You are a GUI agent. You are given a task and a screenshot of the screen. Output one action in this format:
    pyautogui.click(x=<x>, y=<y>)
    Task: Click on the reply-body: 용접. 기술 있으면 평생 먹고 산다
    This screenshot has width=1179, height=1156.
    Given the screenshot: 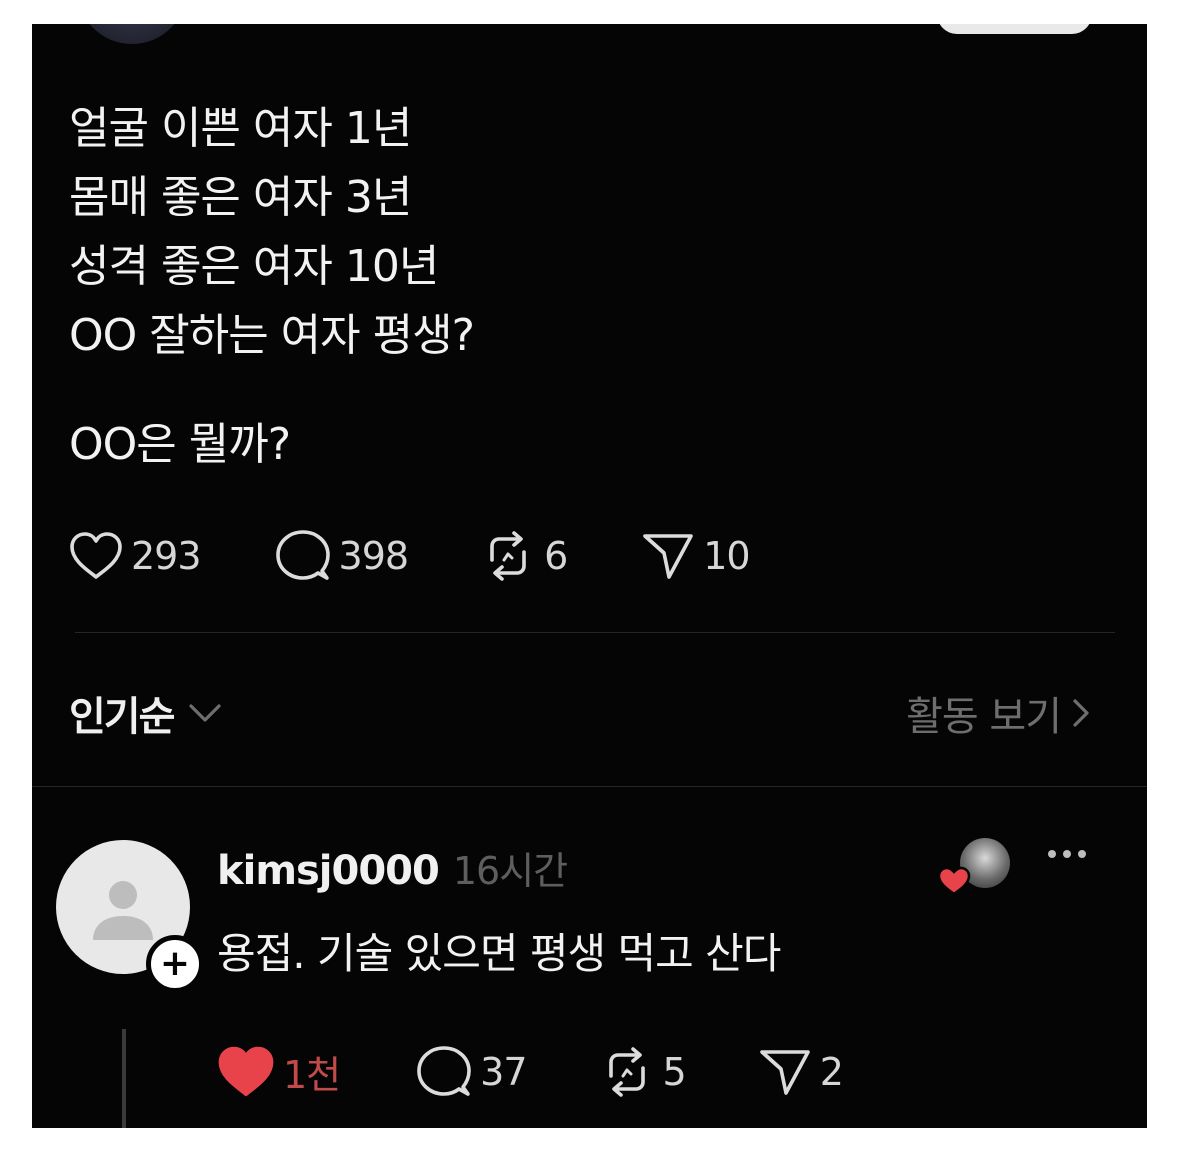 What is the action you would take?
    pyautogui.click(x=499, y=953)
    